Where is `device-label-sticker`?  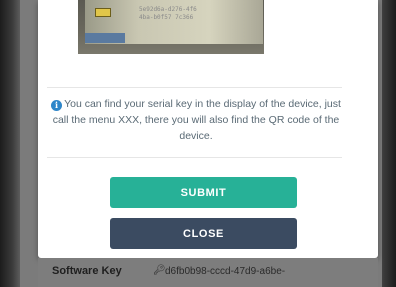 device-label-sticker is located at coordinates (103, 12).